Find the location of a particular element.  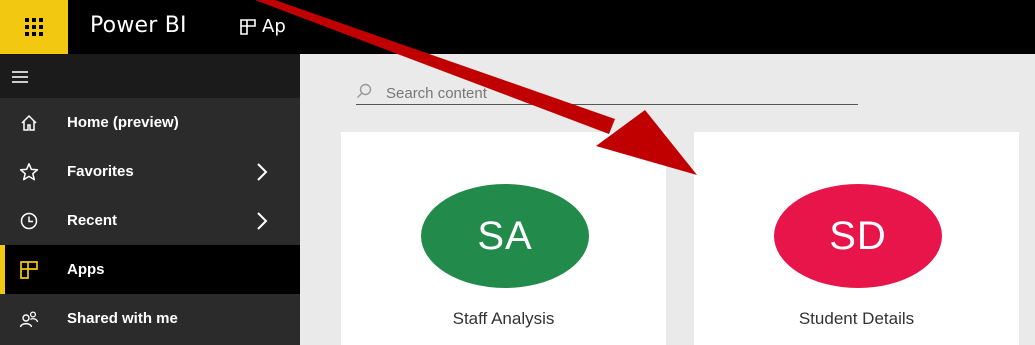

breadcrumb: Ap is located at coordinates (263, 27).